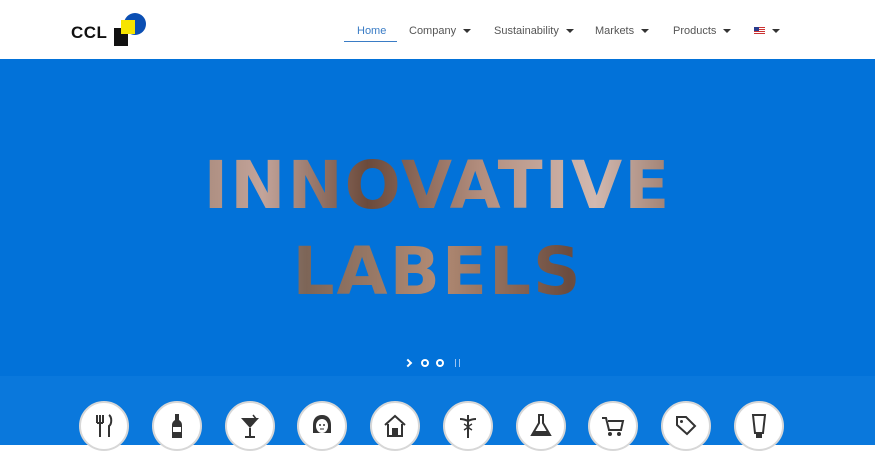 This screenshot has height=451, width=875. I want to click on tube-icon, so click(759, 426).